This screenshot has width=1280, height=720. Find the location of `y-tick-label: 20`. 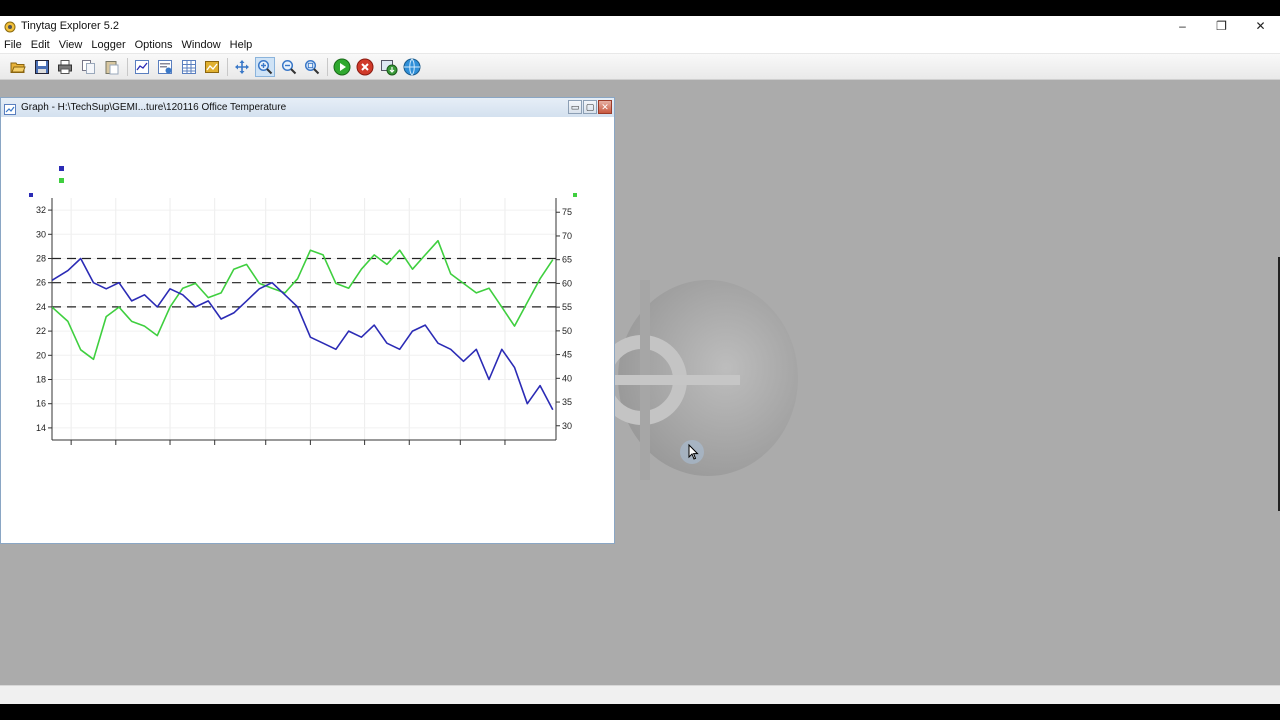

y-tick-label: 20 is located at coordinates (41, 355).